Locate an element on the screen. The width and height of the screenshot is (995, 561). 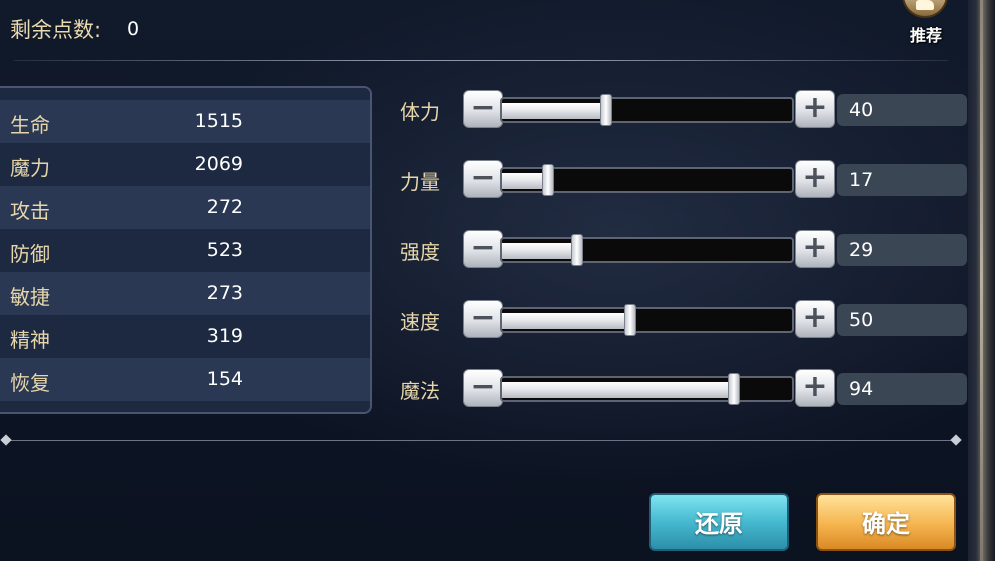
stat-value: 273 is located at coordinates (224, 293).